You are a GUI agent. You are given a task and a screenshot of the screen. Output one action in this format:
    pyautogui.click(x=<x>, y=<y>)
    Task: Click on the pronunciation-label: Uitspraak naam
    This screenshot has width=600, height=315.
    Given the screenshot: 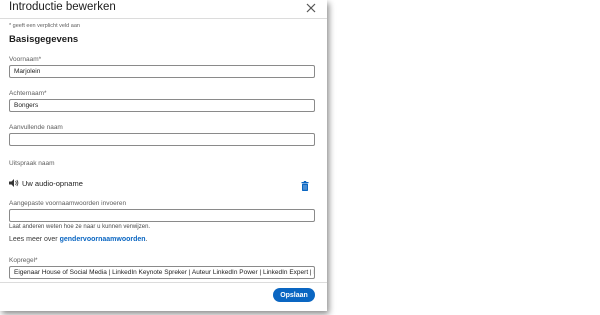 What is the action you would take?
    pyautogui.click(x=32, y=163)
    